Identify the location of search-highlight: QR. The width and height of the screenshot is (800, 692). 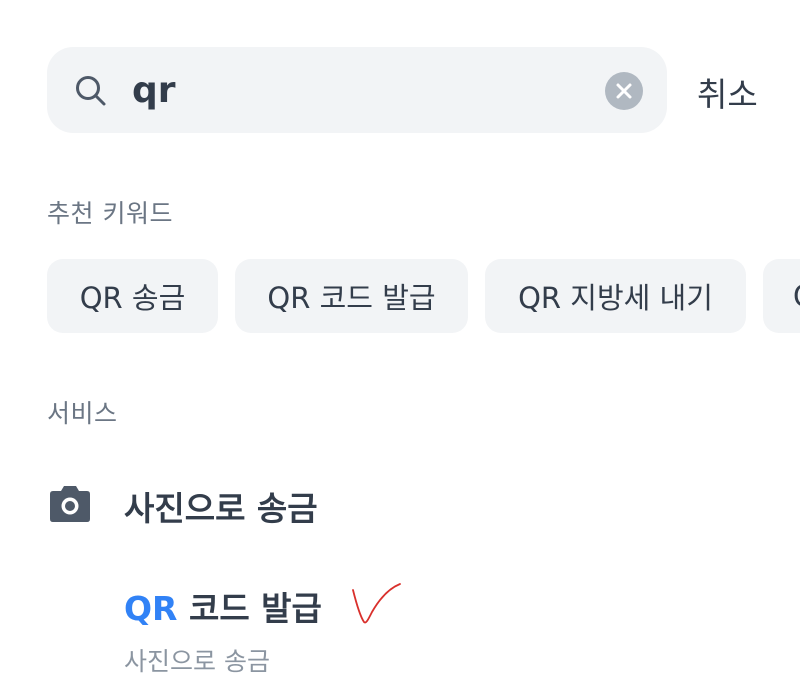
(151, 608).